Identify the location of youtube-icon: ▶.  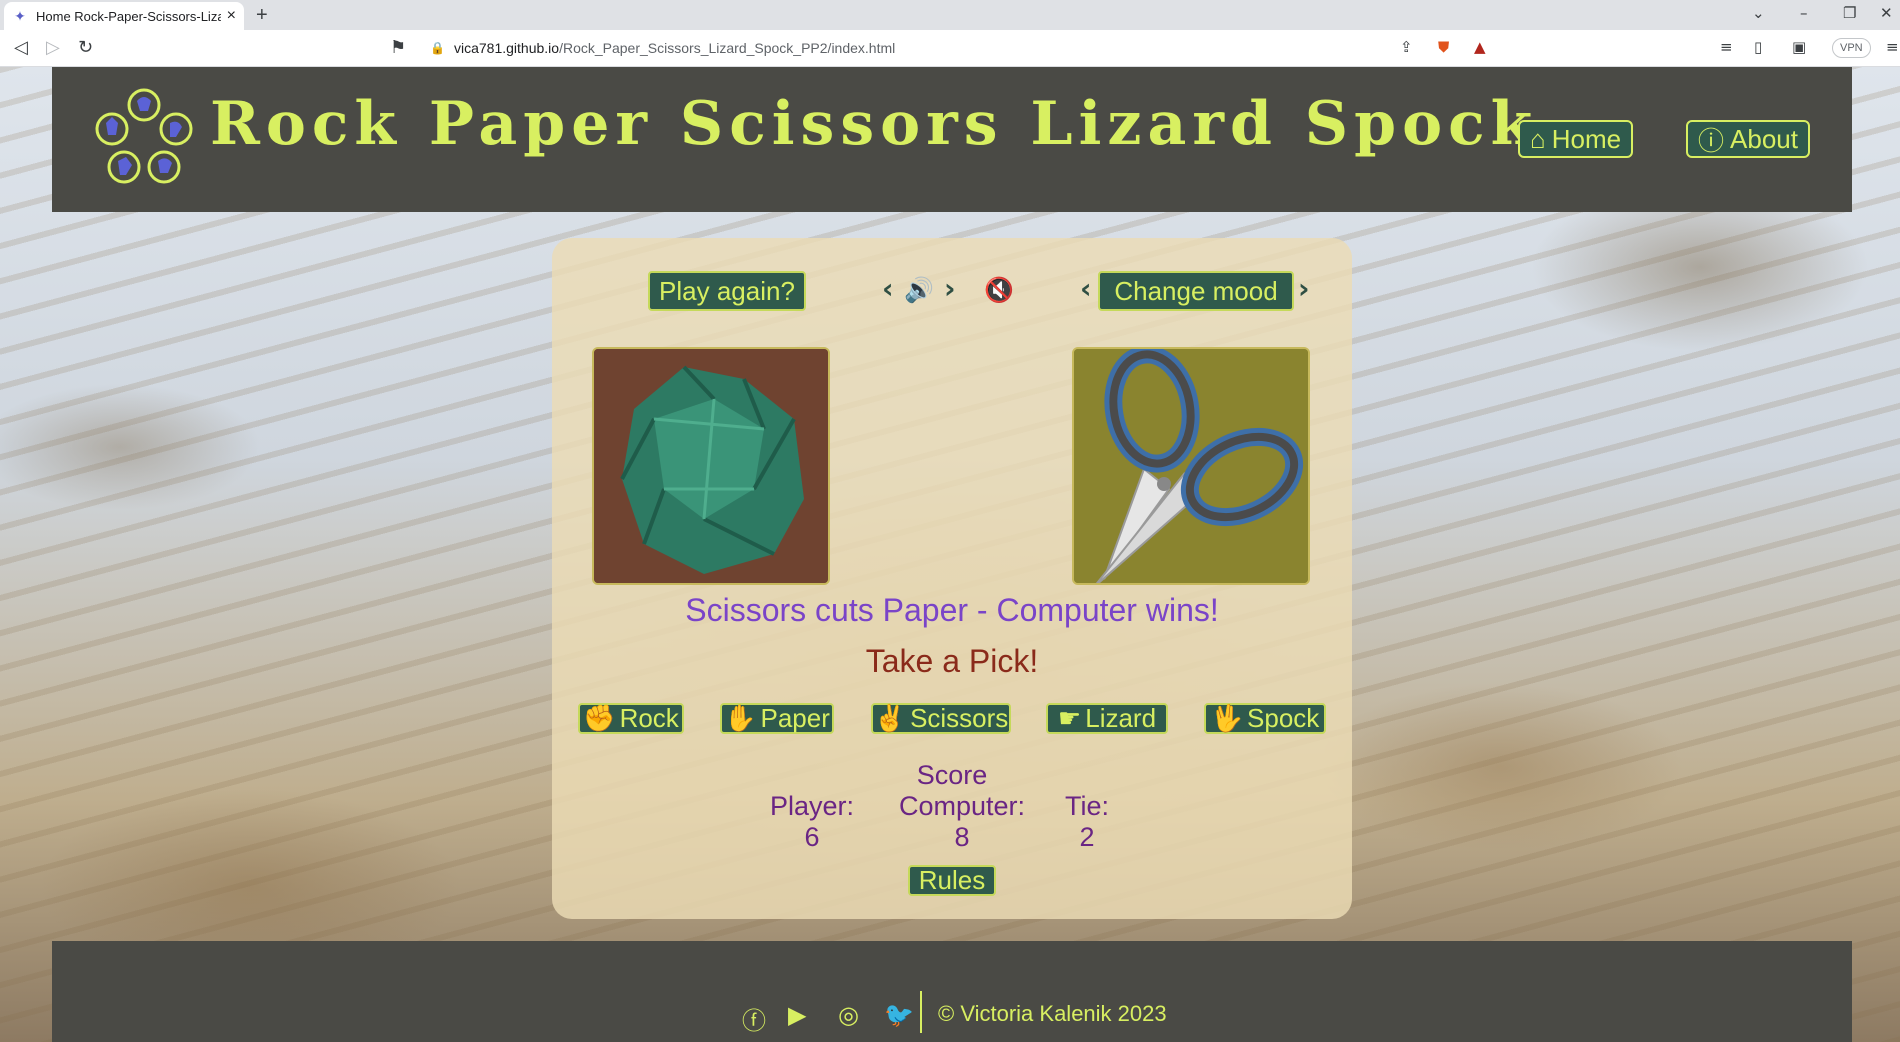
(797, 1015).